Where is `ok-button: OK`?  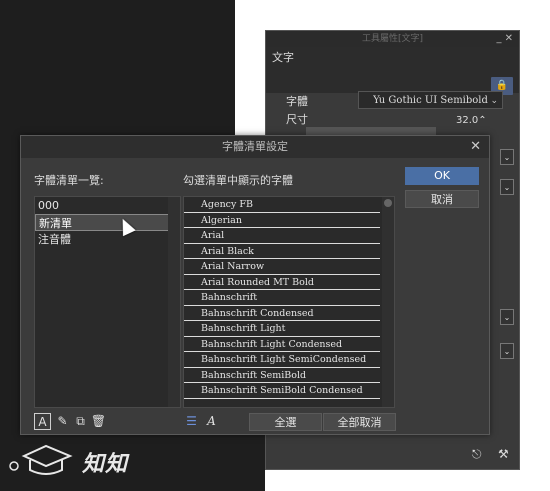 ok-button: OK is located at coordinates (442, 176).